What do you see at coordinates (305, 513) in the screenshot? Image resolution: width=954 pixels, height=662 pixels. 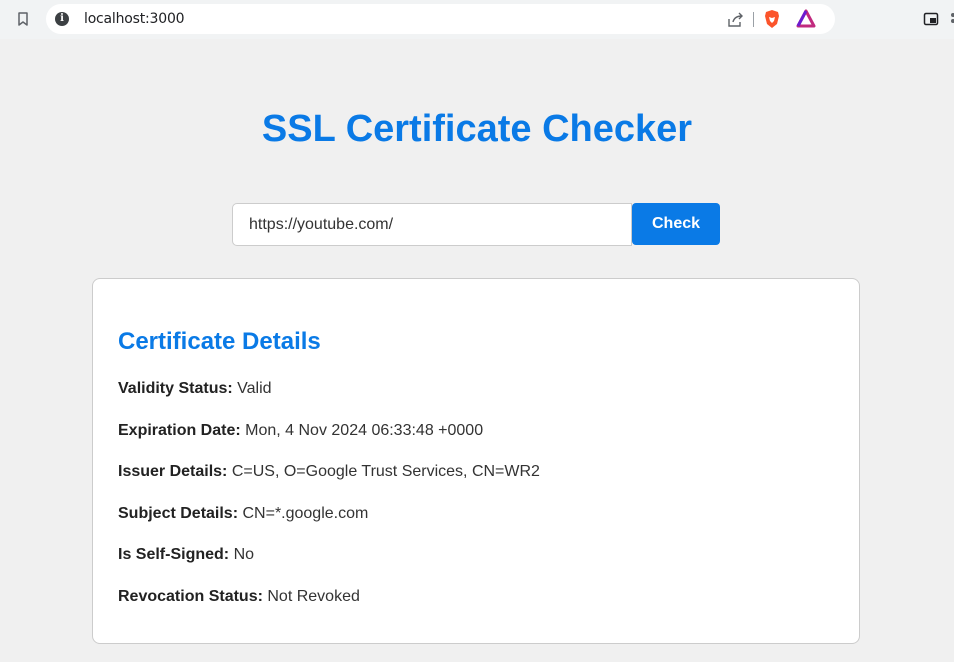 I see `detail-value: CN=*.google.com` at bounding box center [305, 513].